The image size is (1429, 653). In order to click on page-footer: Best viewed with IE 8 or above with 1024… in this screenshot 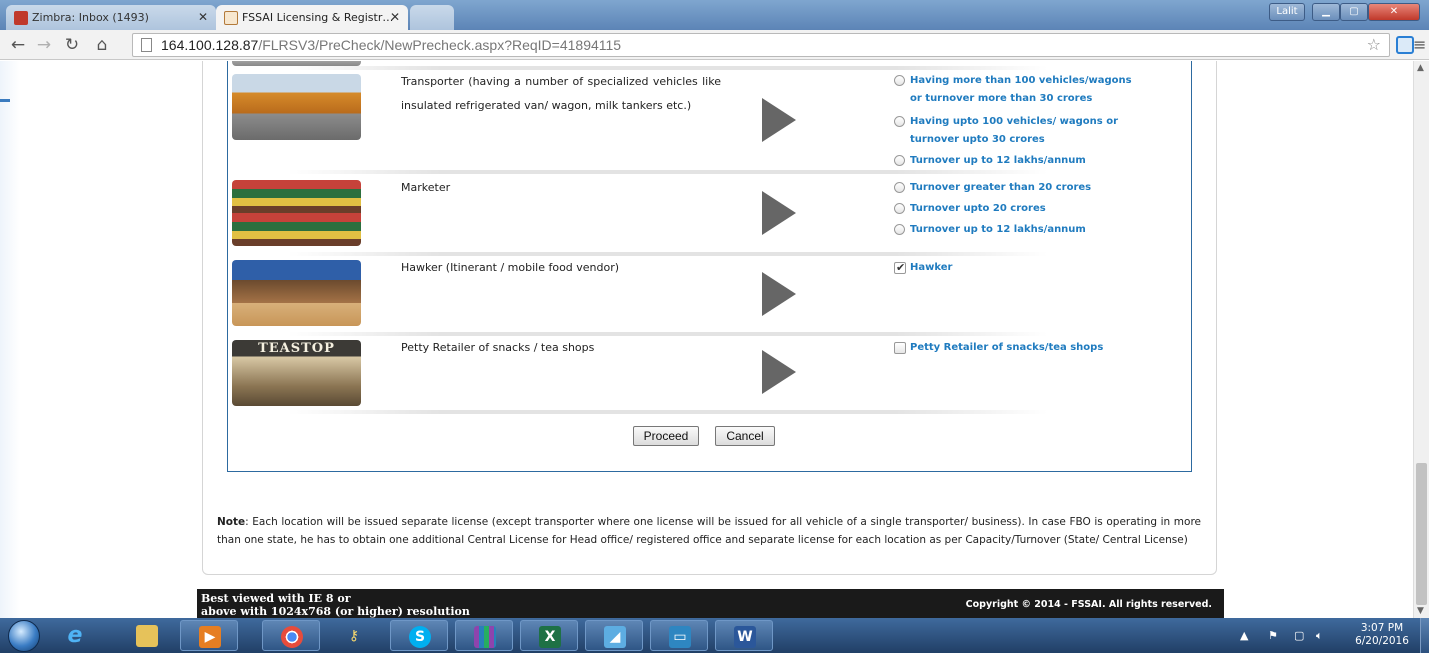, I will do `click(710, 603)`.